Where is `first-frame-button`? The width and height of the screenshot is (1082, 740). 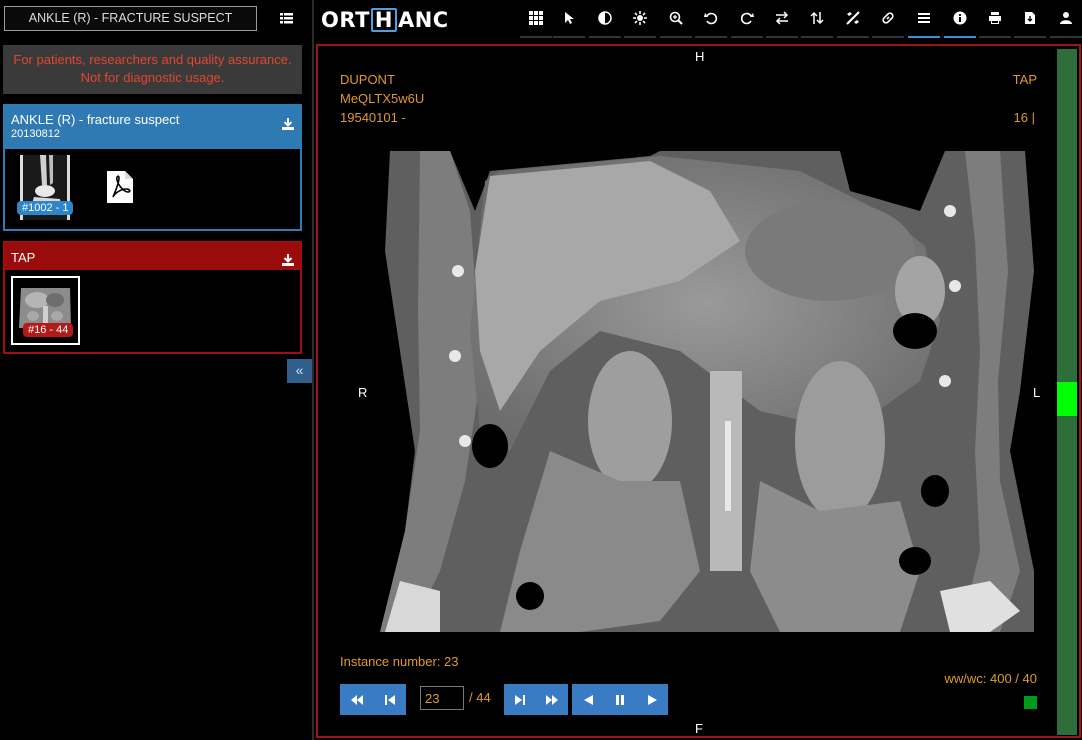
first-frame-button is located at coordinates (357, 699).